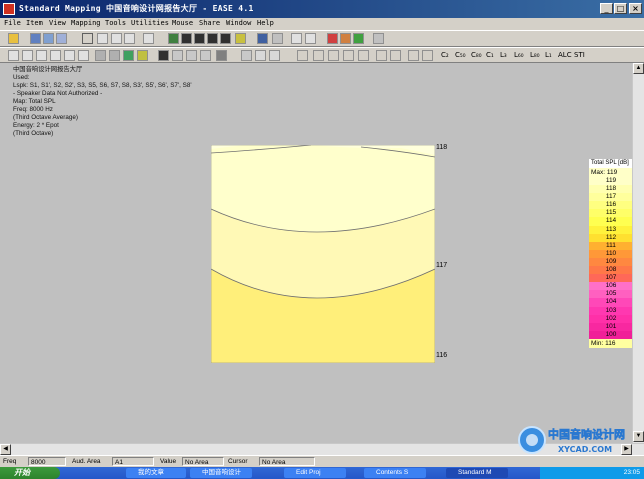 The height and width of the screenshot is (479, 644). I want to click on scroll-up-icon: ▲, so click(638, 68).